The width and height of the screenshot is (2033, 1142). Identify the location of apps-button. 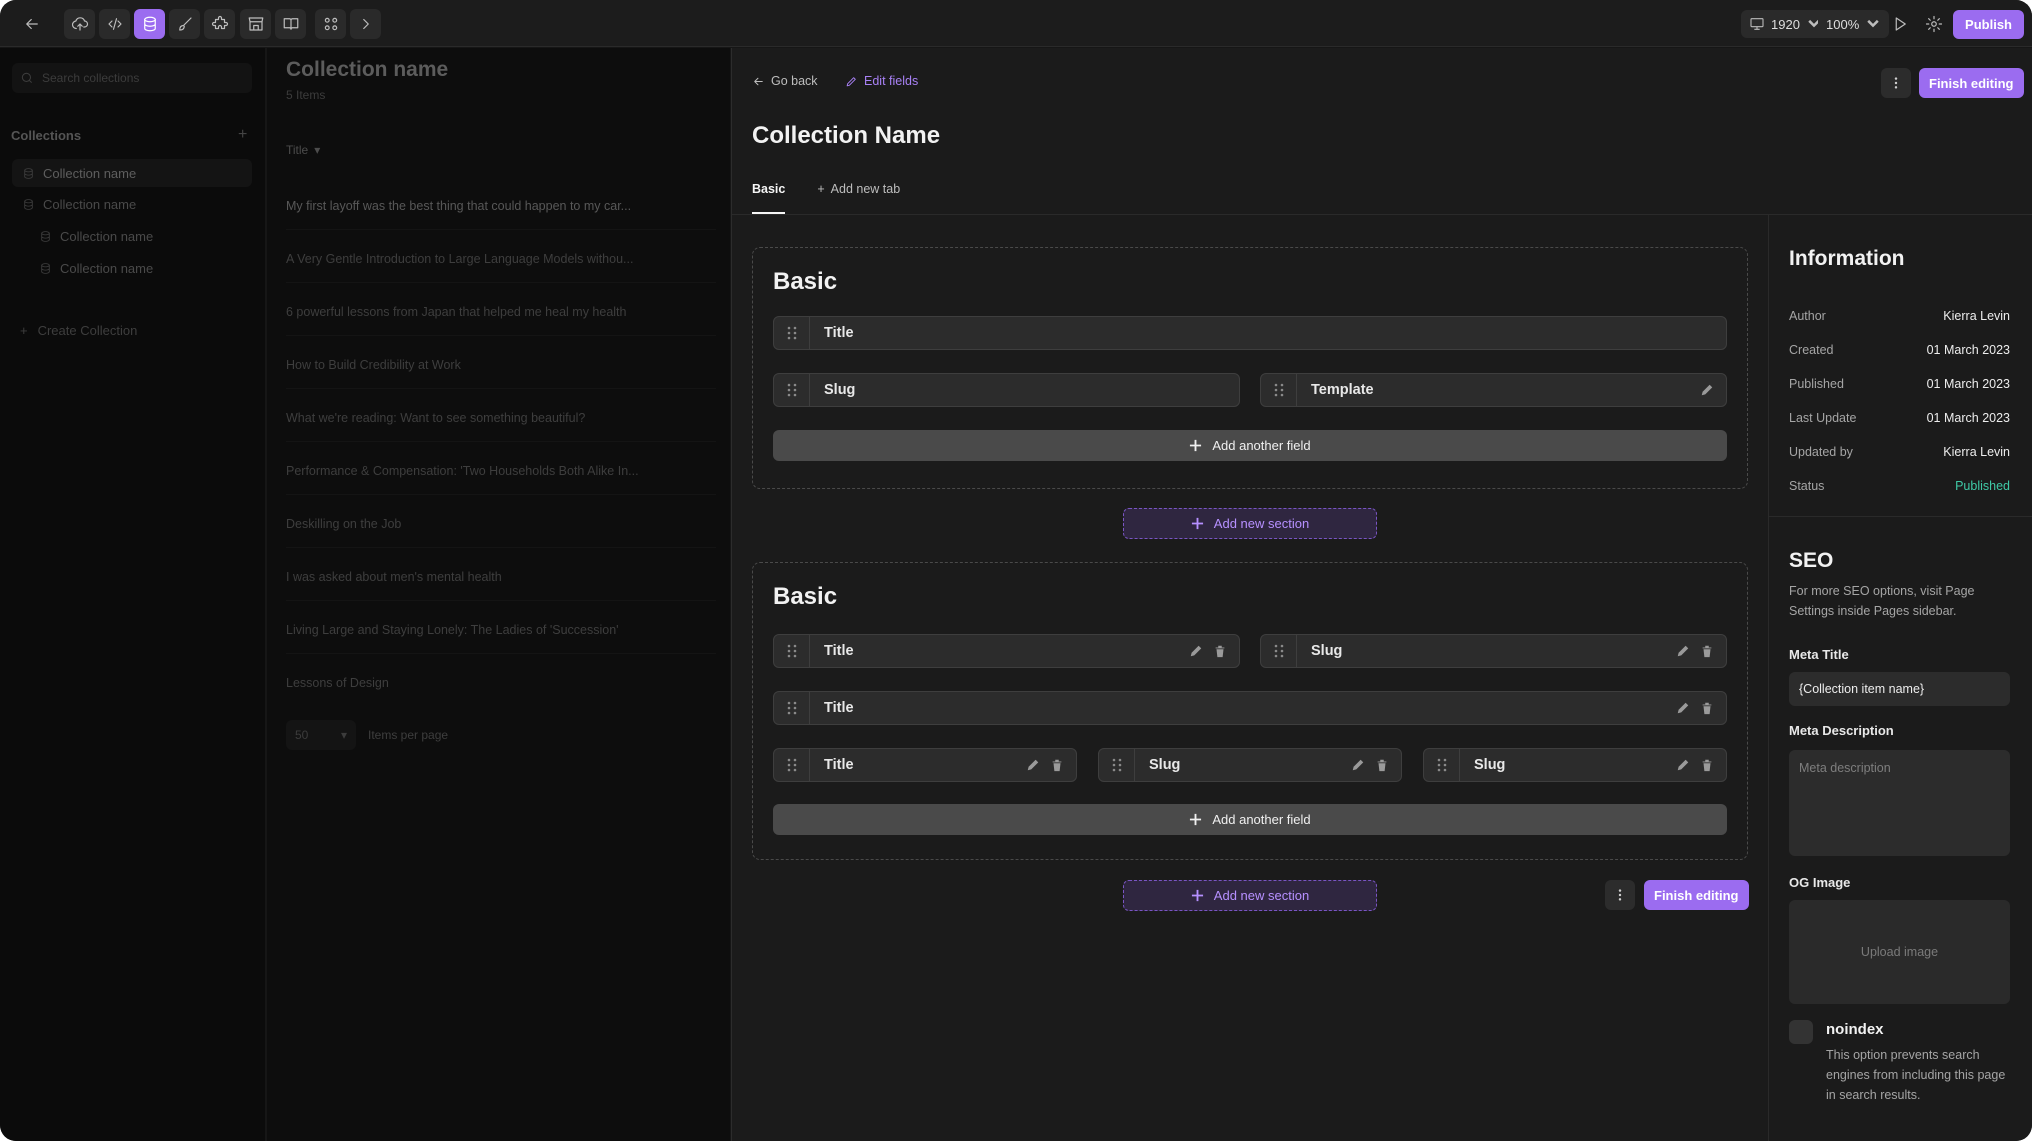
(330, 24).